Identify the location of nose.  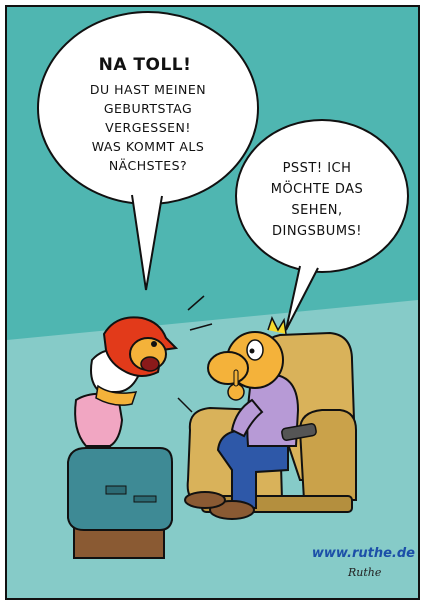
(228, 368).